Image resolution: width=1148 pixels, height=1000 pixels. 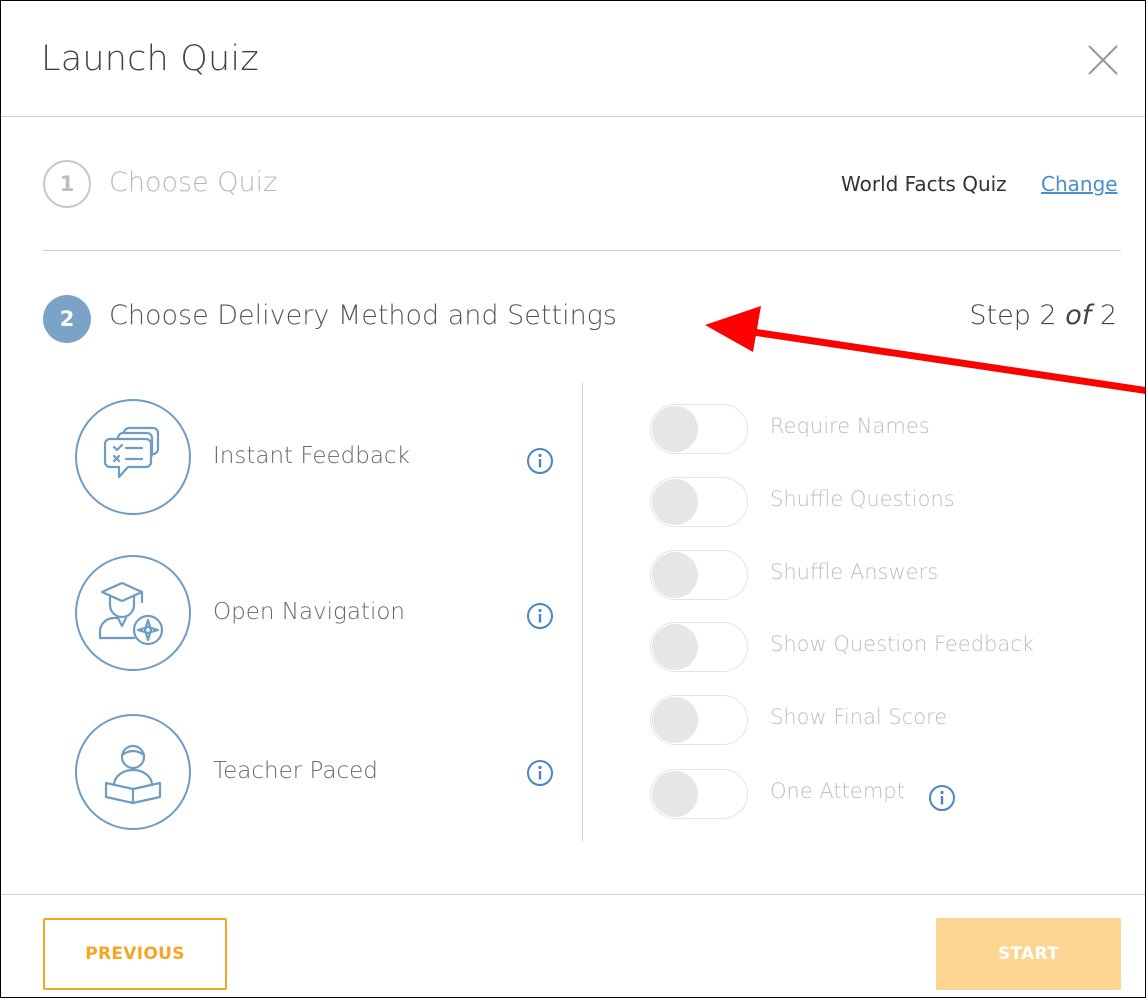 What do you see at coordinates (854, 572) in the screenshot?
I see `setting-label: Shuffle Answers` at bounding box center [854, 572].